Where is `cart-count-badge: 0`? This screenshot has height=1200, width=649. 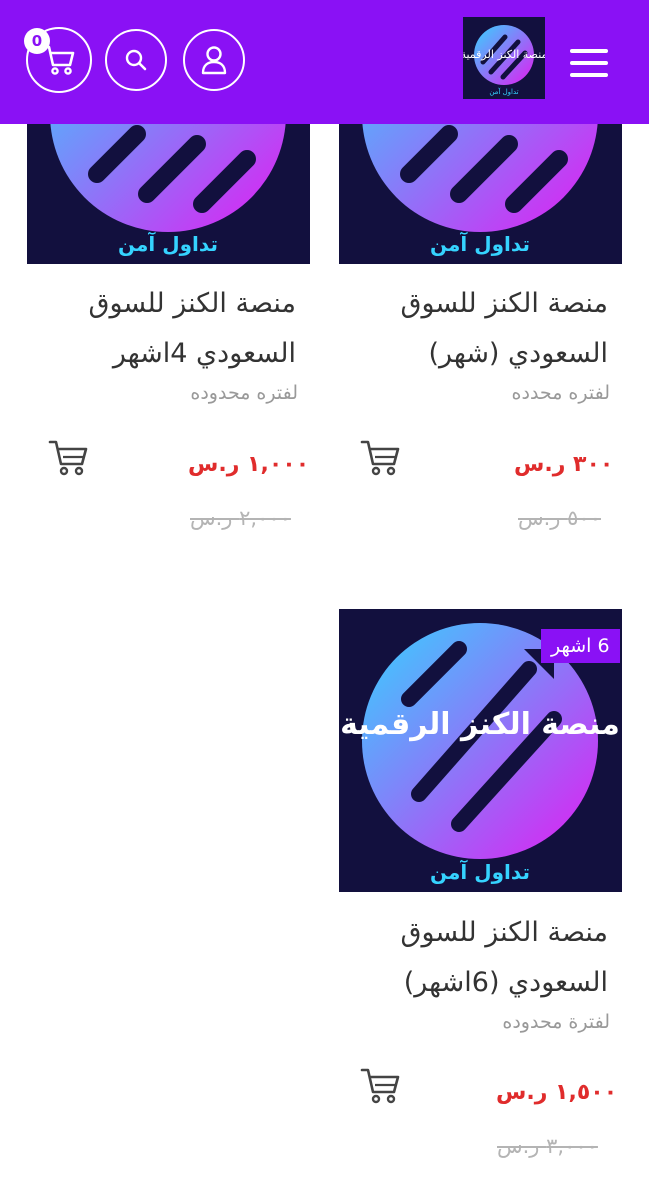 cart-count-badge: 0 is located at coordinates (37, 41).